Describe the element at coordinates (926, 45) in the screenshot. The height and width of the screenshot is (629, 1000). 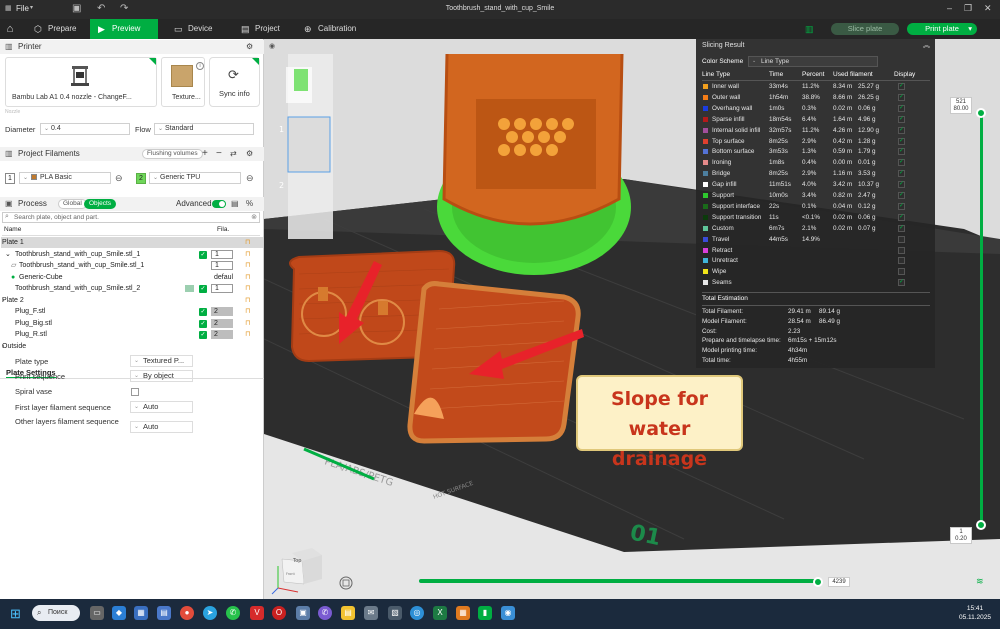
I see `collapse-icon: ︽` at that location.